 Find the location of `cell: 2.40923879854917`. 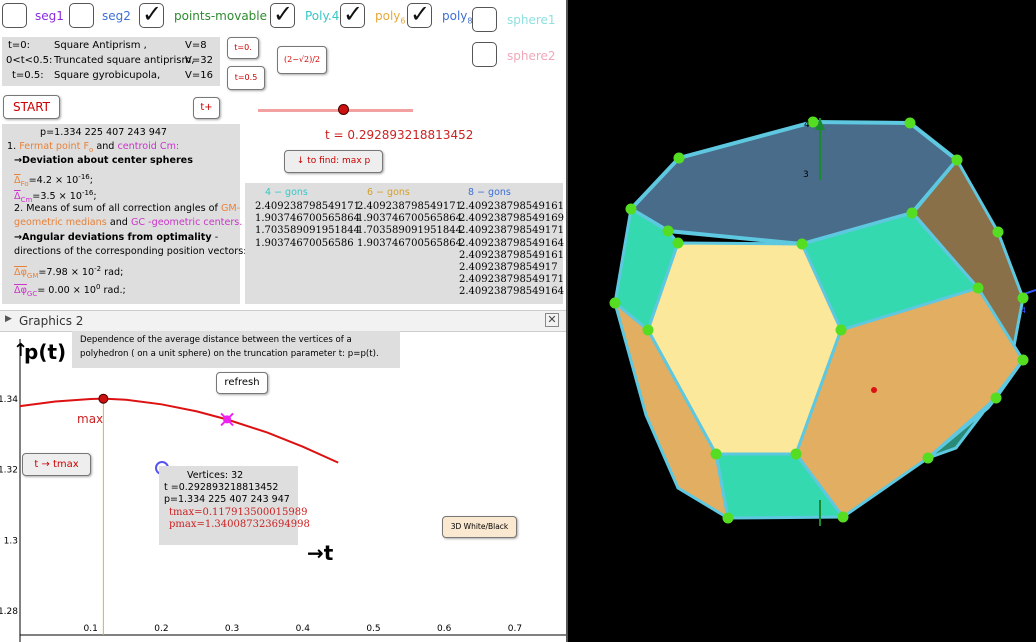

cell: 2.40923879854917 is located at coordinates (508, 268).